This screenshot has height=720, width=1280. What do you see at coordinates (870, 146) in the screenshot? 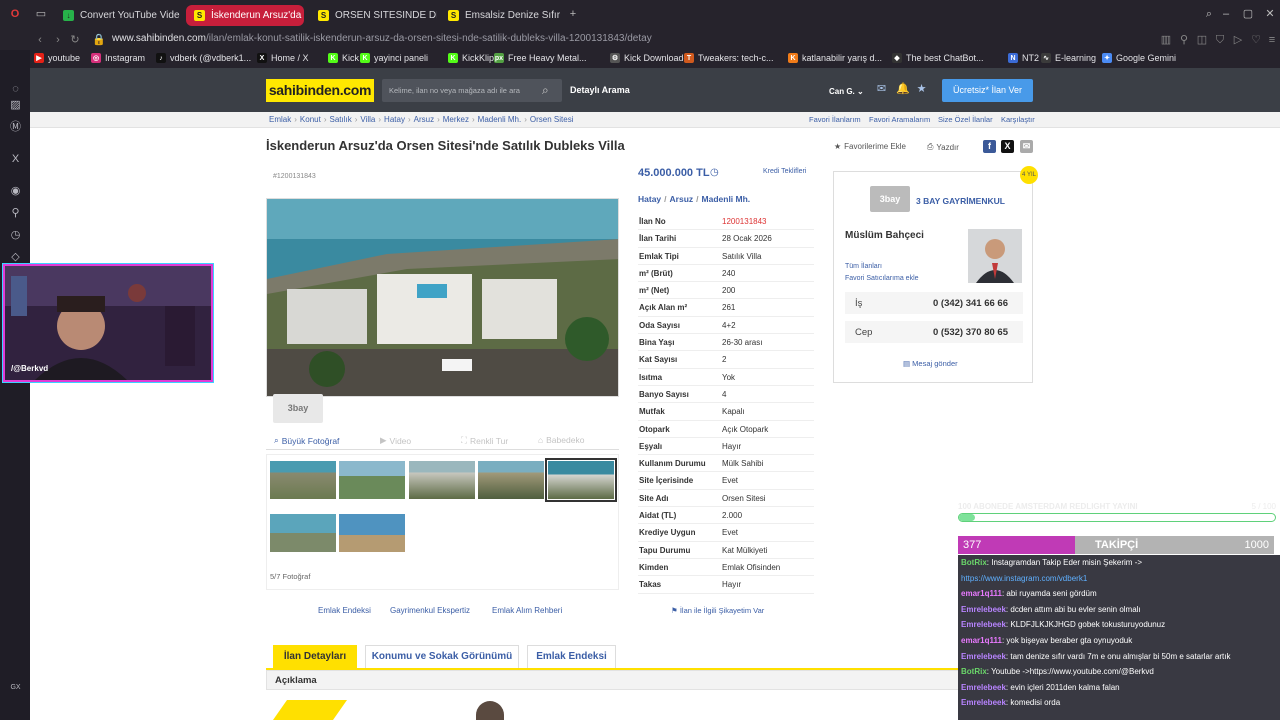
I see `favorite-button: ★ Favorilerime Ekle` at bounding box center [870, 146].